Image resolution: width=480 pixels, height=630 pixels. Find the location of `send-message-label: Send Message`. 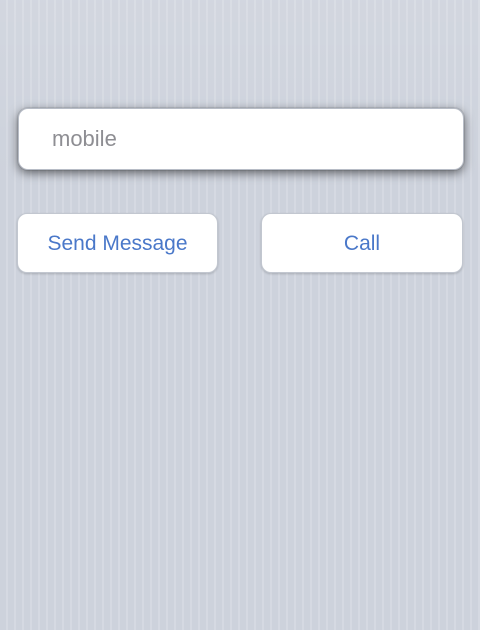

send-message-label: Send Message is located at coordinates (117, 243).